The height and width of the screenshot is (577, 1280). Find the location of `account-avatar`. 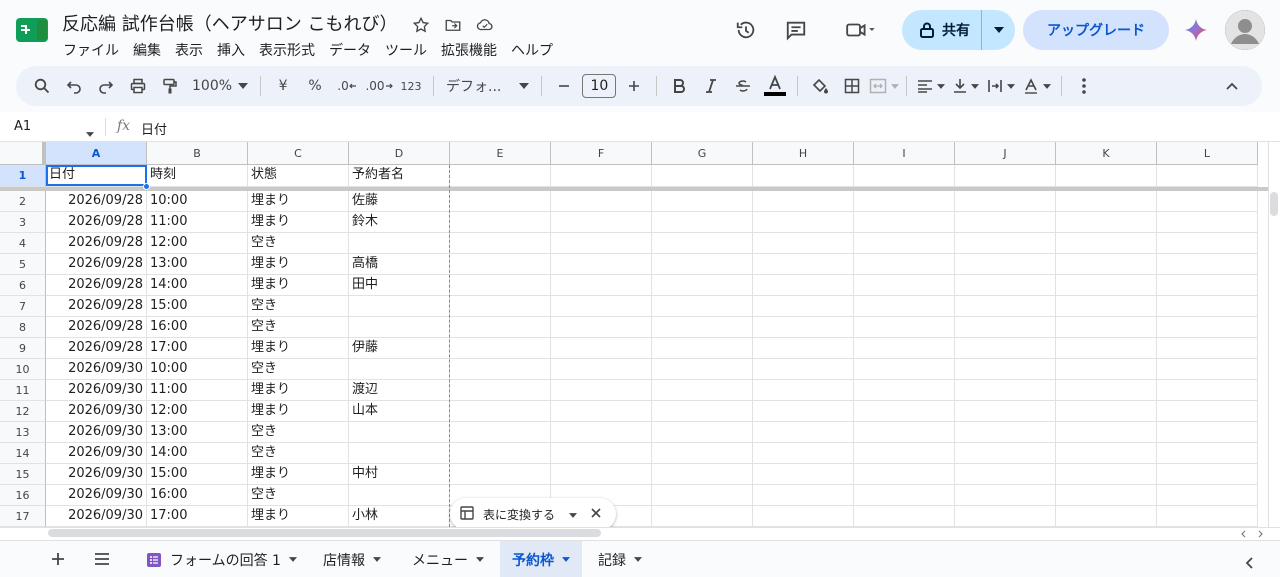

account-avatar is located at coordinates (1245, 30).